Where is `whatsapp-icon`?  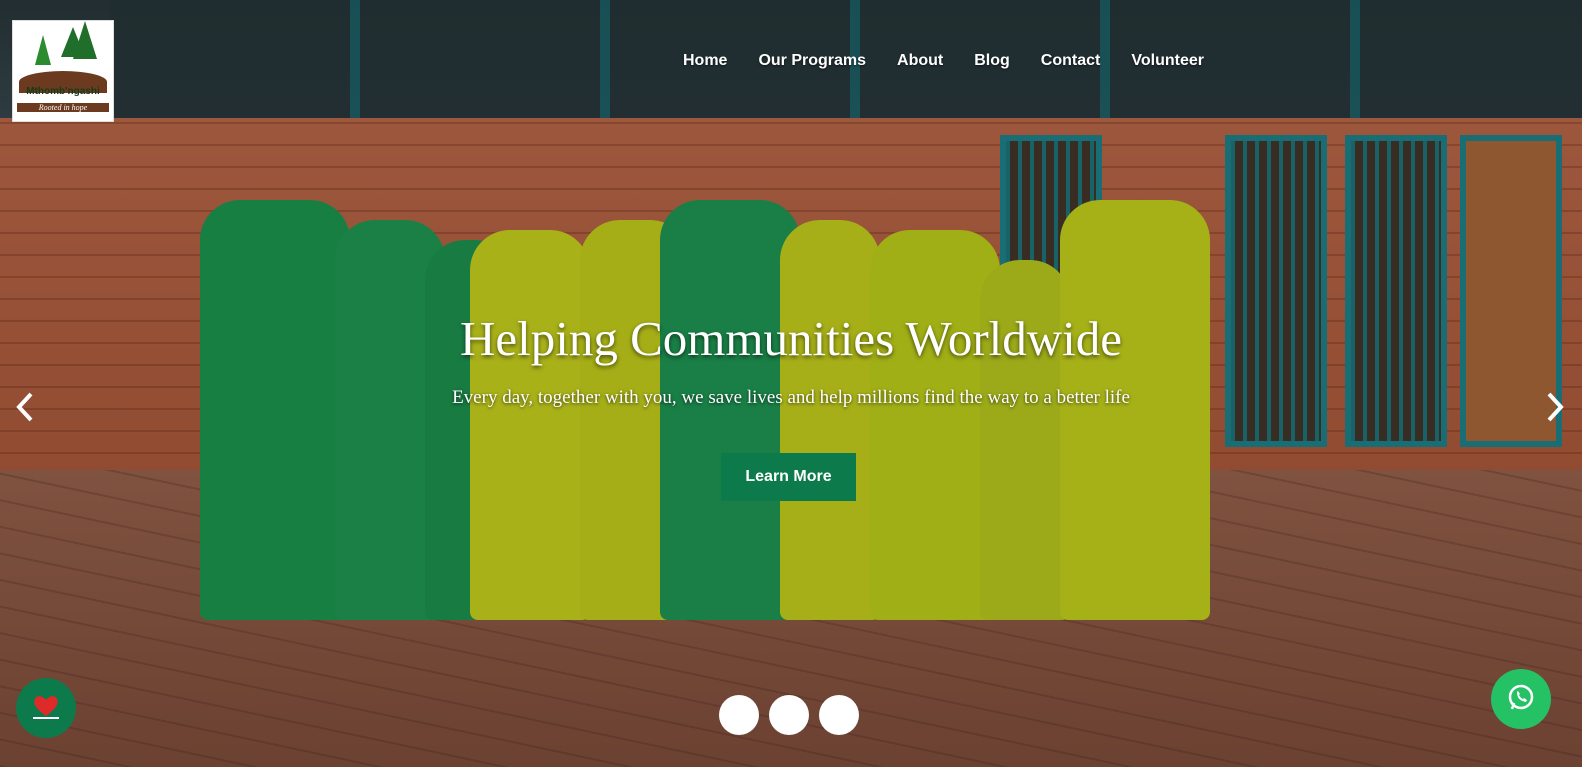 whatsapp-icon is located at coordinates (1521, 699).